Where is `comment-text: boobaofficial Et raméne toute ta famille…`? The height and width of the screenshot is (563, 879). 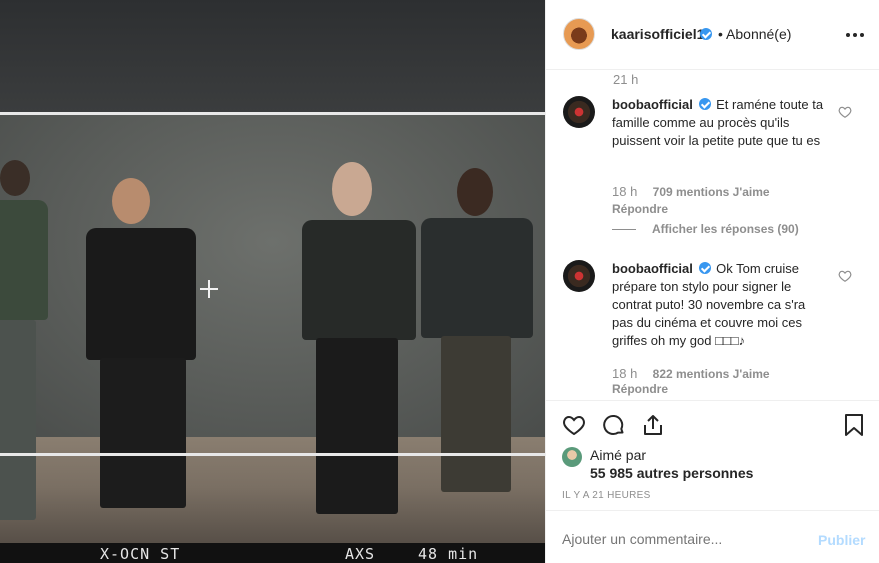 comment-text: boobaofficial Et raméne toute ta famille… is located at coordinates (720, 123).